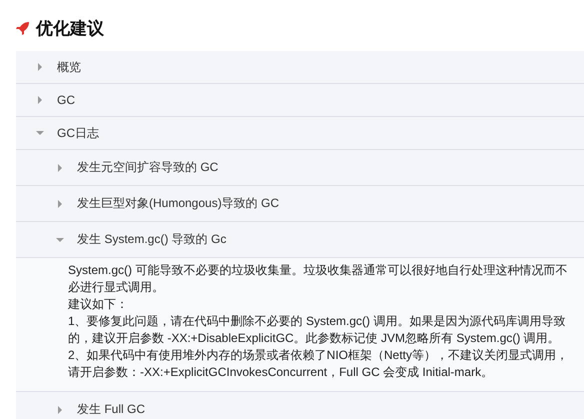  Describe the element at coordinates (300, 100) in the screenshot. I see `tree-item: GC` at that location.